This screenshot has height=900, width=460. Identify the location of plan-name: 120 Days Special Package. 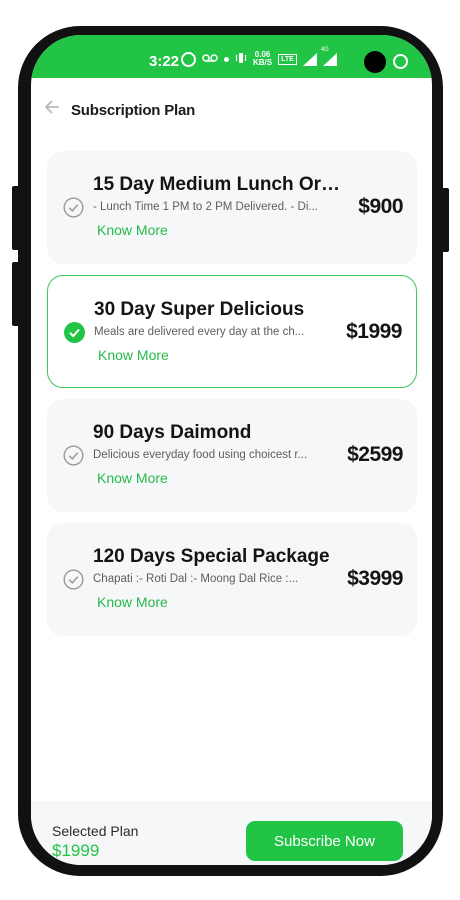
(211, 556).